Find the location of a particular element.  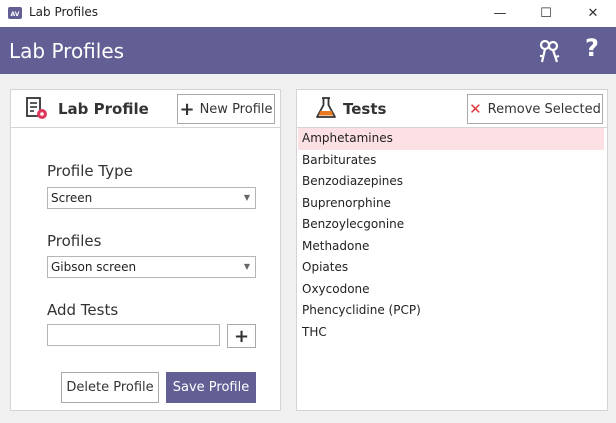

add-tests-input is located at coordinates (133, 335).